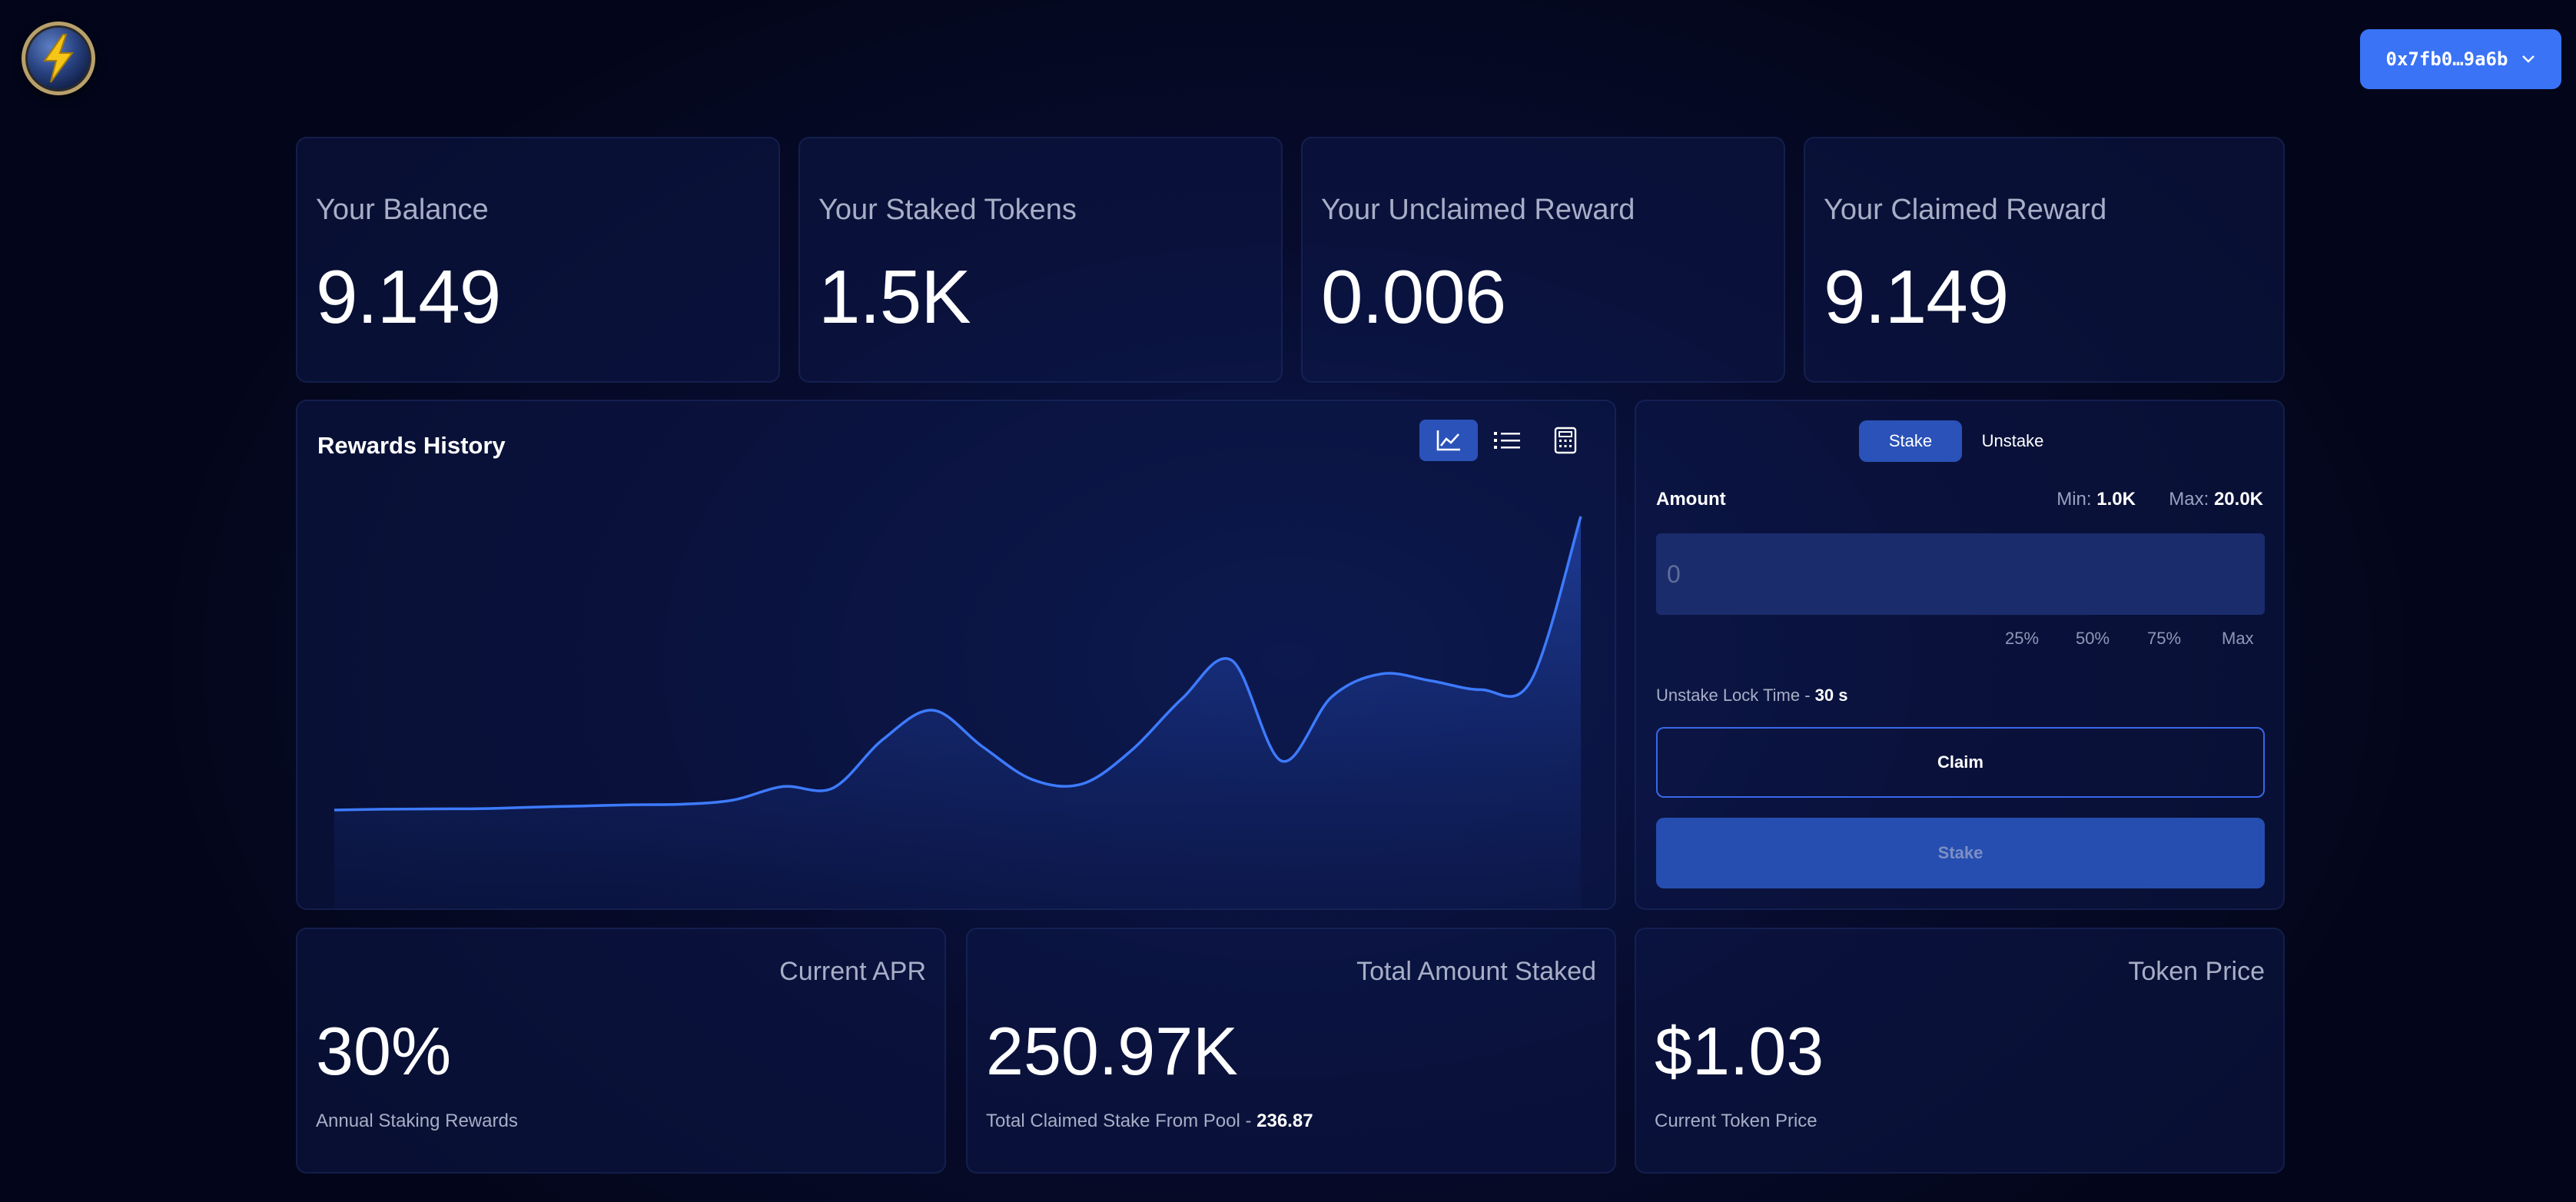 Image resolution: width=2576 pixels, height=1202 pixels. Describe the element at coordinates (2189, 499) in the screenshot. I see `max-label: Max:` at that location.